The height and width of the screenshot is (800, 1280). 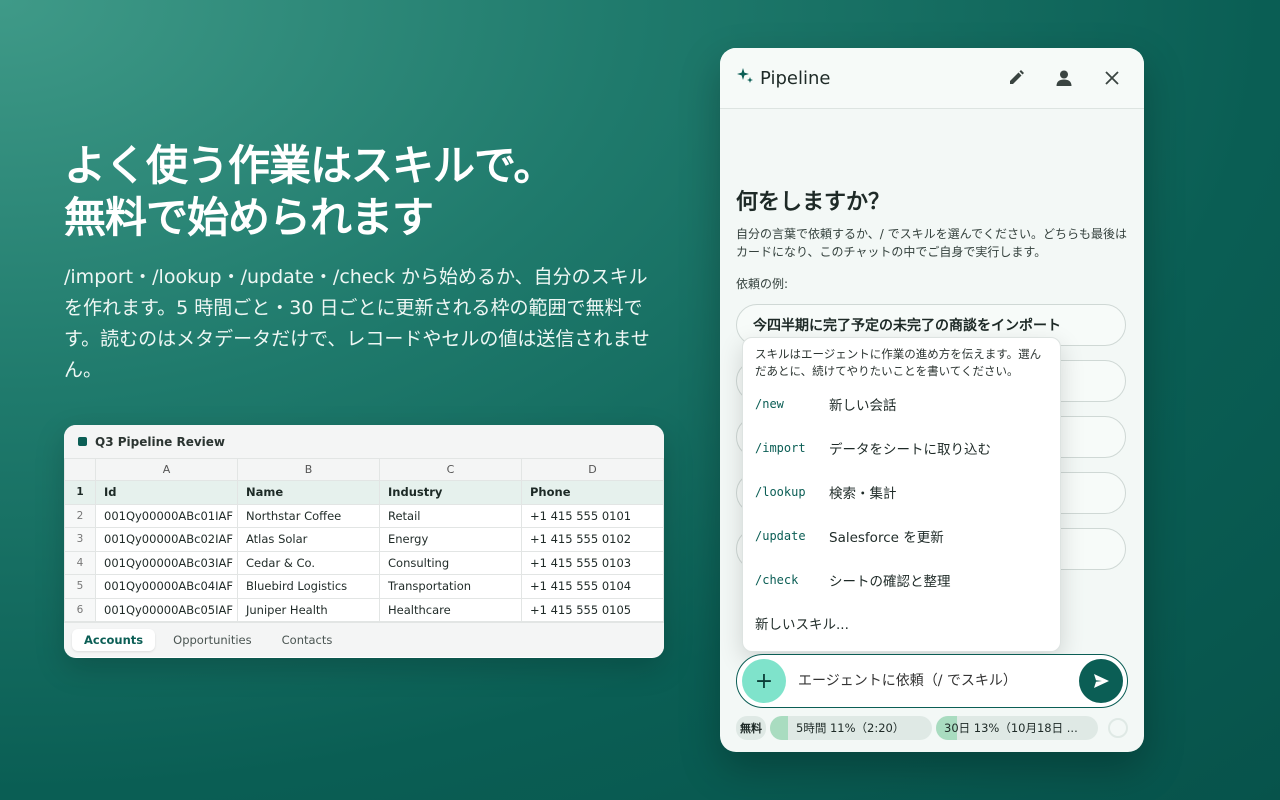 I want to click on add-button: +, so click(x=764, y=681).